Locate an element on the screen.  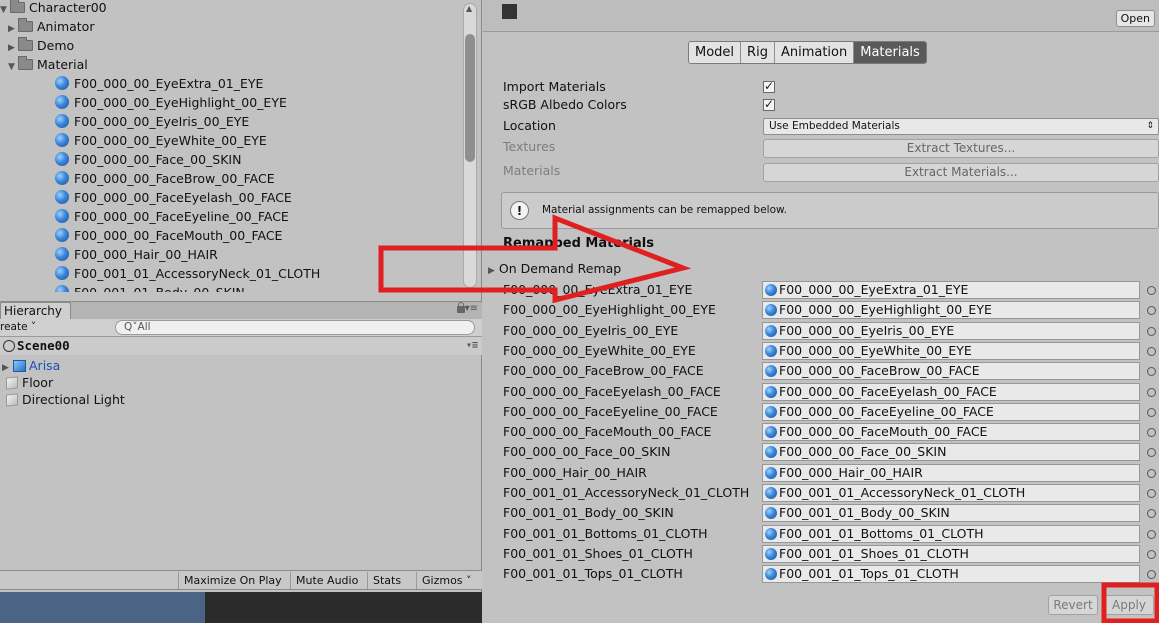
gameobject-icon is located at coordinates (12, 383).